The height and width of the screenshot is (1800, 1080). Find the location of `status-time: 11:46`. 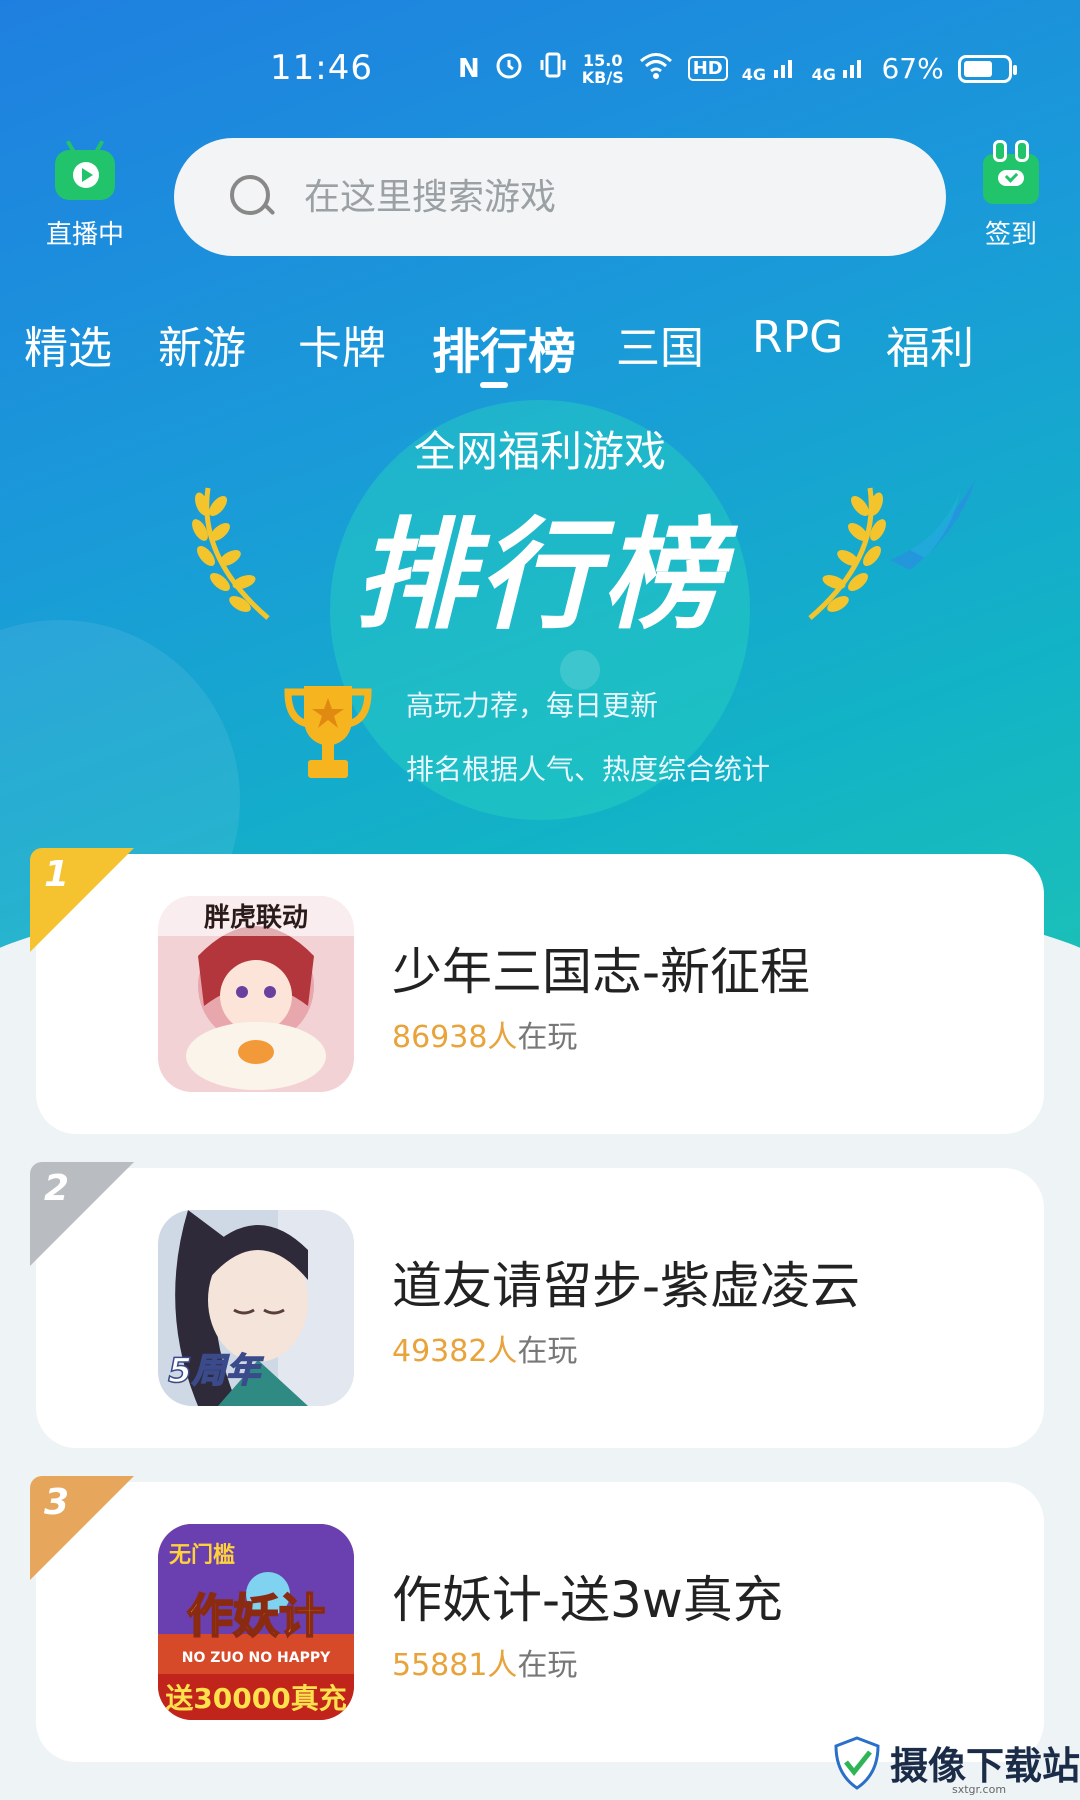

status-time: 11:46 is located at coordinates (321, 68).